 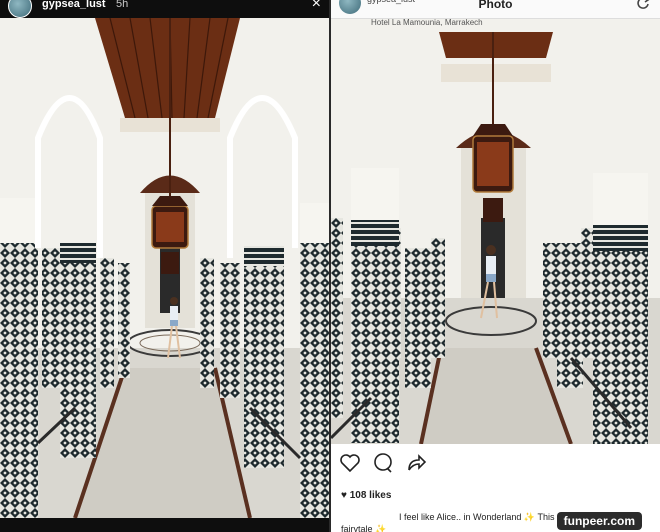 I want to click on refresh-icon, so click(x=643, y=6).